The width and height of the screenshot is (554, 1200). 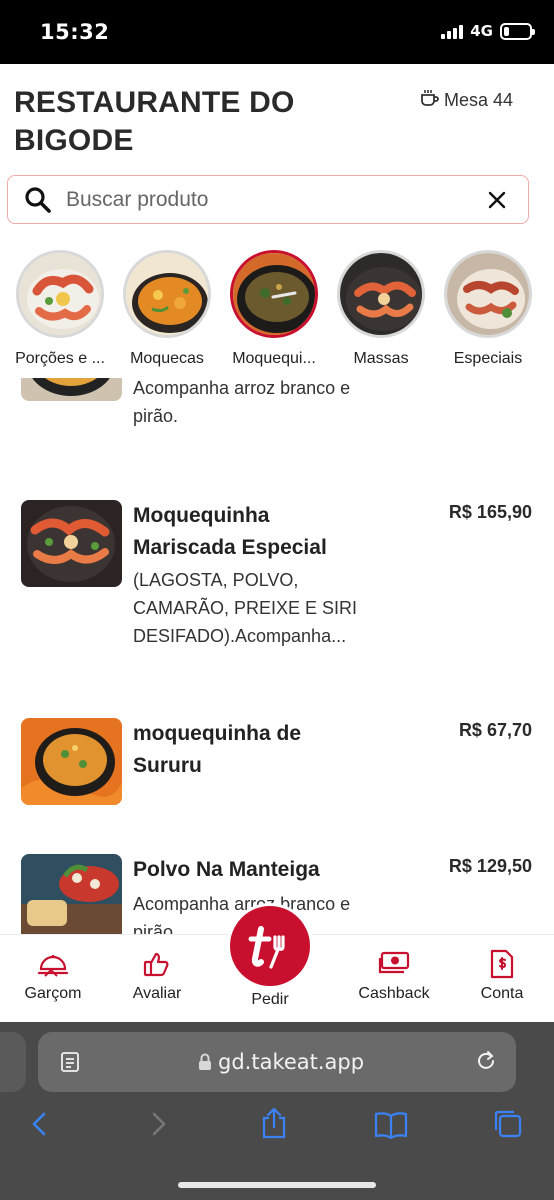 What do you see at coordinates (381, 358) in the screenshot?
I see `category-label: Massas` at bounding box center [381, 358].